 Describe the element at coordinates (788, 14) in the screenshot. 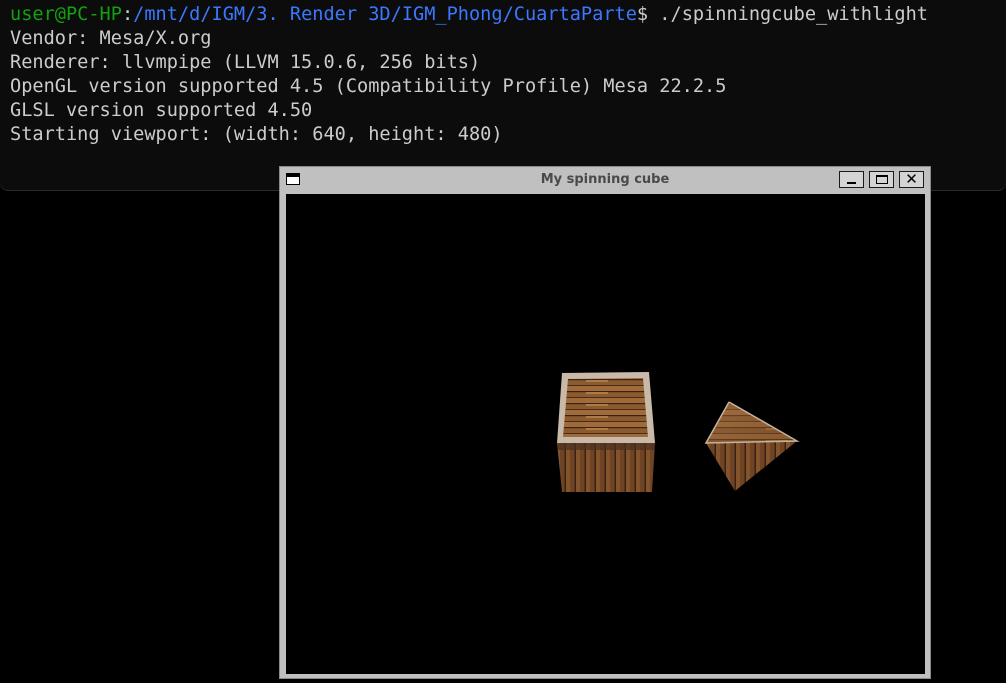

I see `prompt-command: ./spinningcube_withlight` at that location.